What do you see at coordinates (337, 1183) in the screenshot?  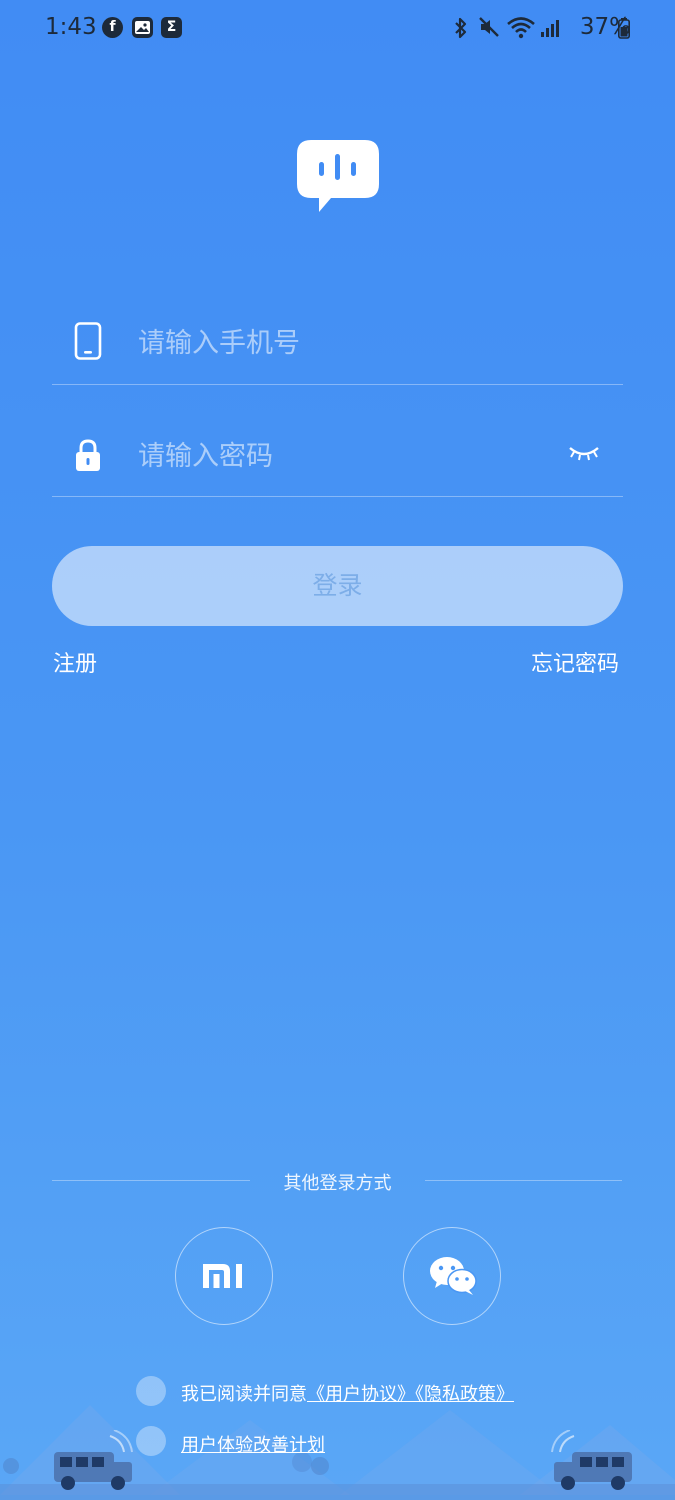 I see `other-login-label: 其他登录方式` at bounding box center [337, 1183].